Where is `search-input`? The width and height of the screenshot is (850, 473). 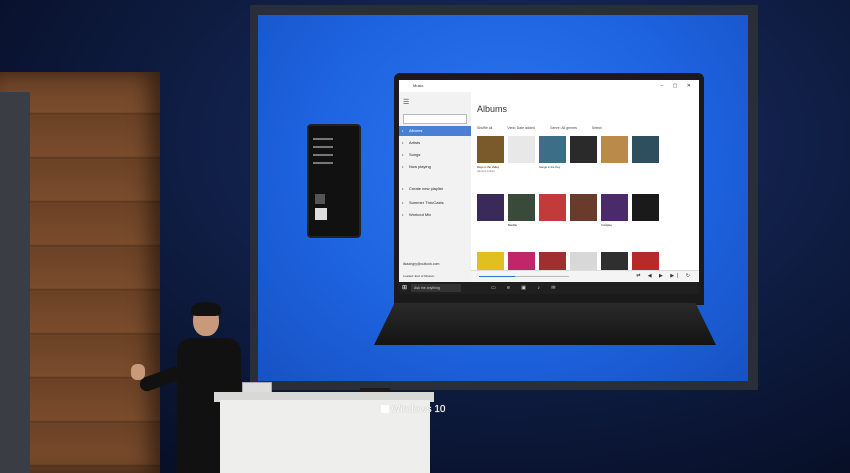
search-input is located at coordinates (435, 119).